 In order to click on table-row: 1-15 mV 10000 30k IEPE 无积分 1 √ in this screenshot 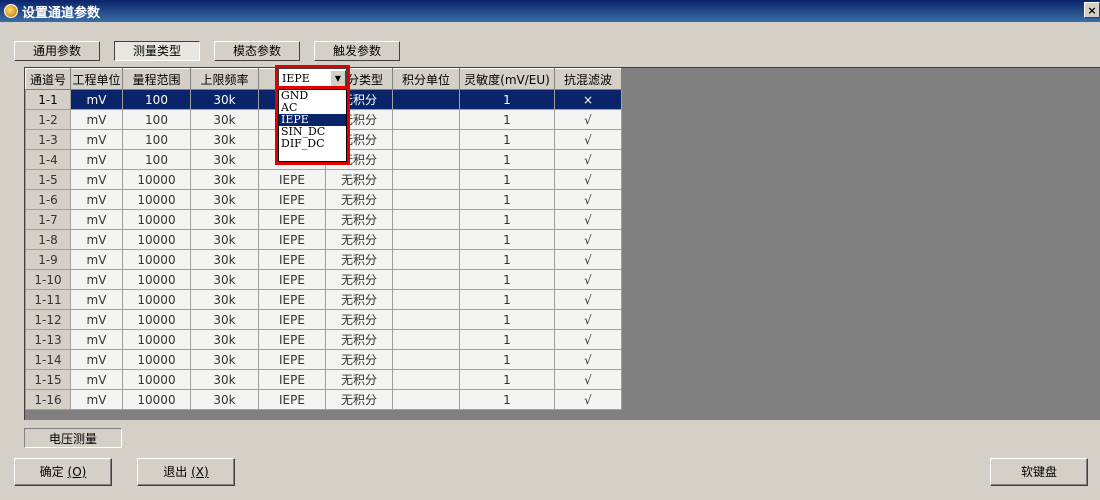, I will do `click(323, 379)`.